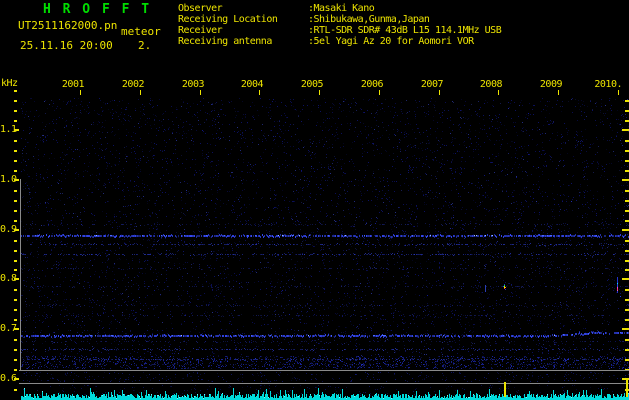 Image resolution: width=629 pixels, height=400 pixels. I want to click on time-tick-label: 2002, so click(133, 84).